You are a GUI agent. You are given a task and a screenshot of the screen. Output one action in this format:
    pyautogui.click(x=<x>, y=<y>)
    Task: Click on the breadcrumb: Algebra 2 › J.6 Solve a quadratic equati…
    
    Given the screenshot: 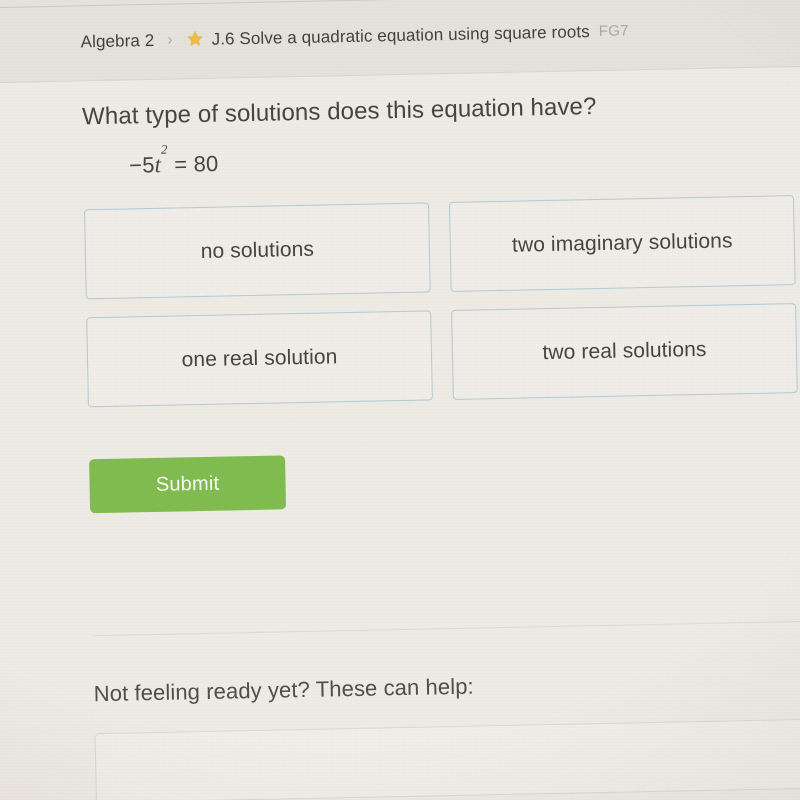 What is the action you would take?
    pyautogui.click(x=354, y=36)
    